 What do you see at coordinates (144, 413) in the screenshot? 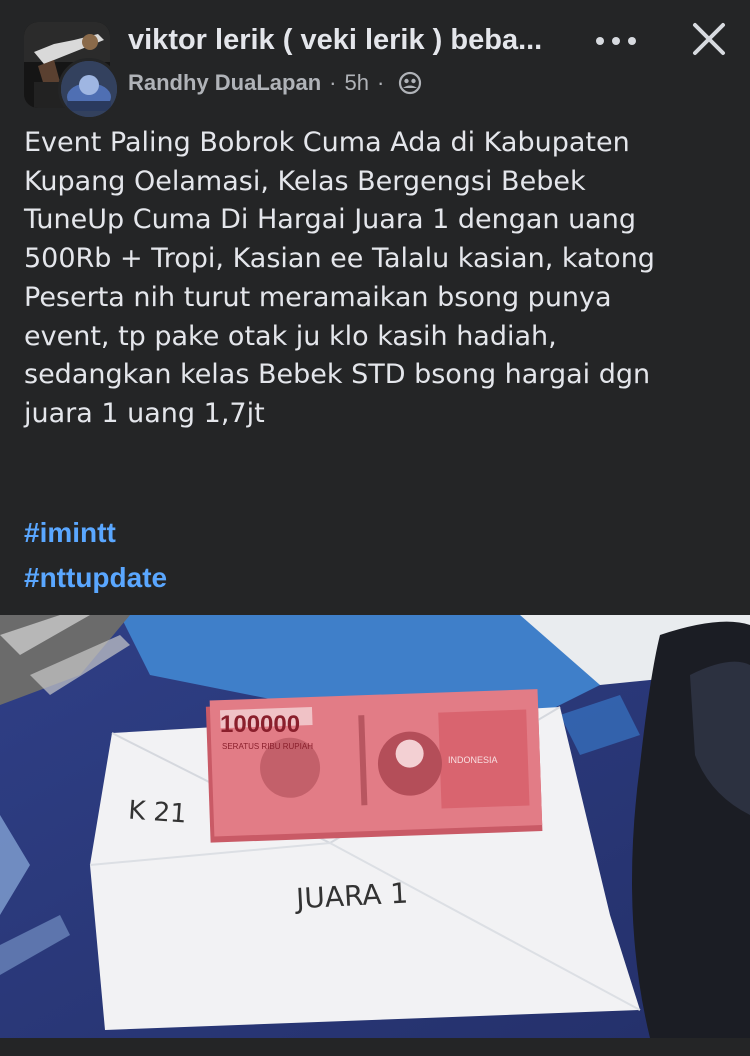
I see `post-text-line: juara 1 uang 1,7jt` at bounding box center [144, 413].